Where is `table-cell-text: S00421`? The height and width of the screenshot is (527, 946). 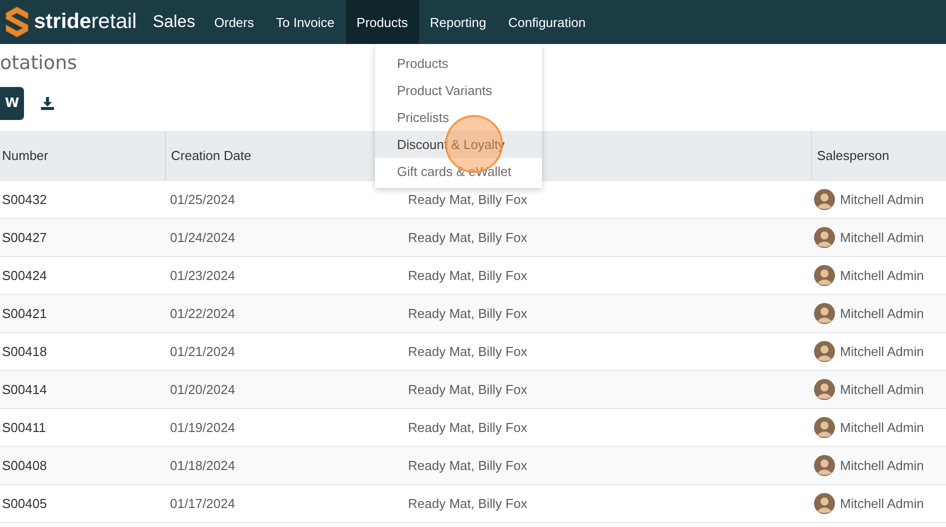
table-cell-text: S00421 is located at coordinates (24, 313).